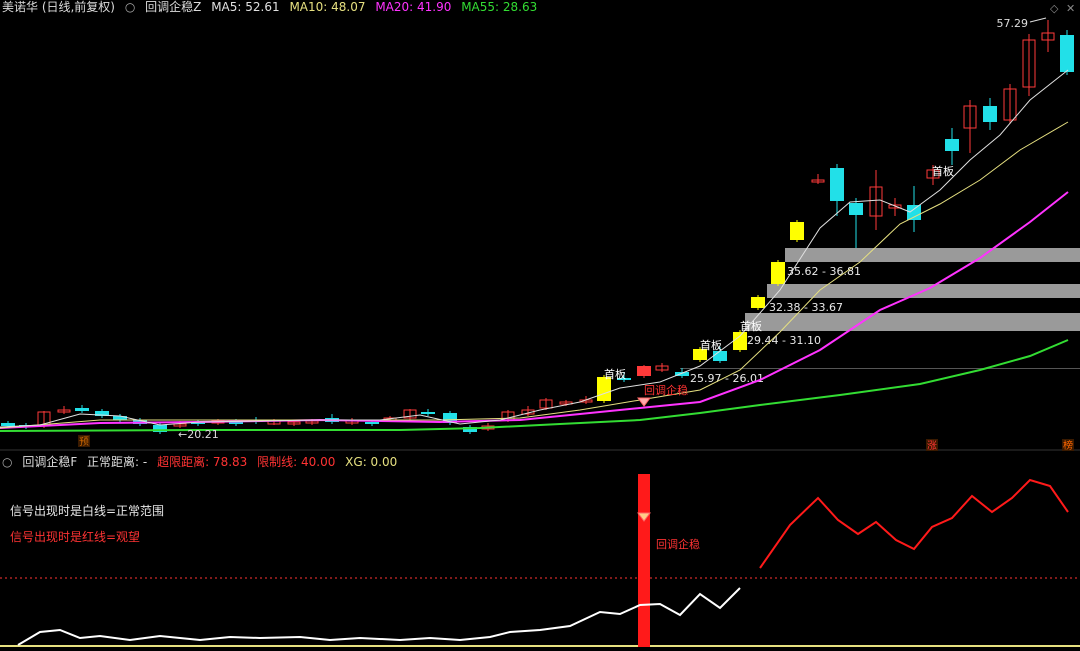  What do you see at coordinates (87, 511) in the screenshot?
I see `white-line-note: 信号出现时是白线=正常范围` at bounding box center [87, 511].